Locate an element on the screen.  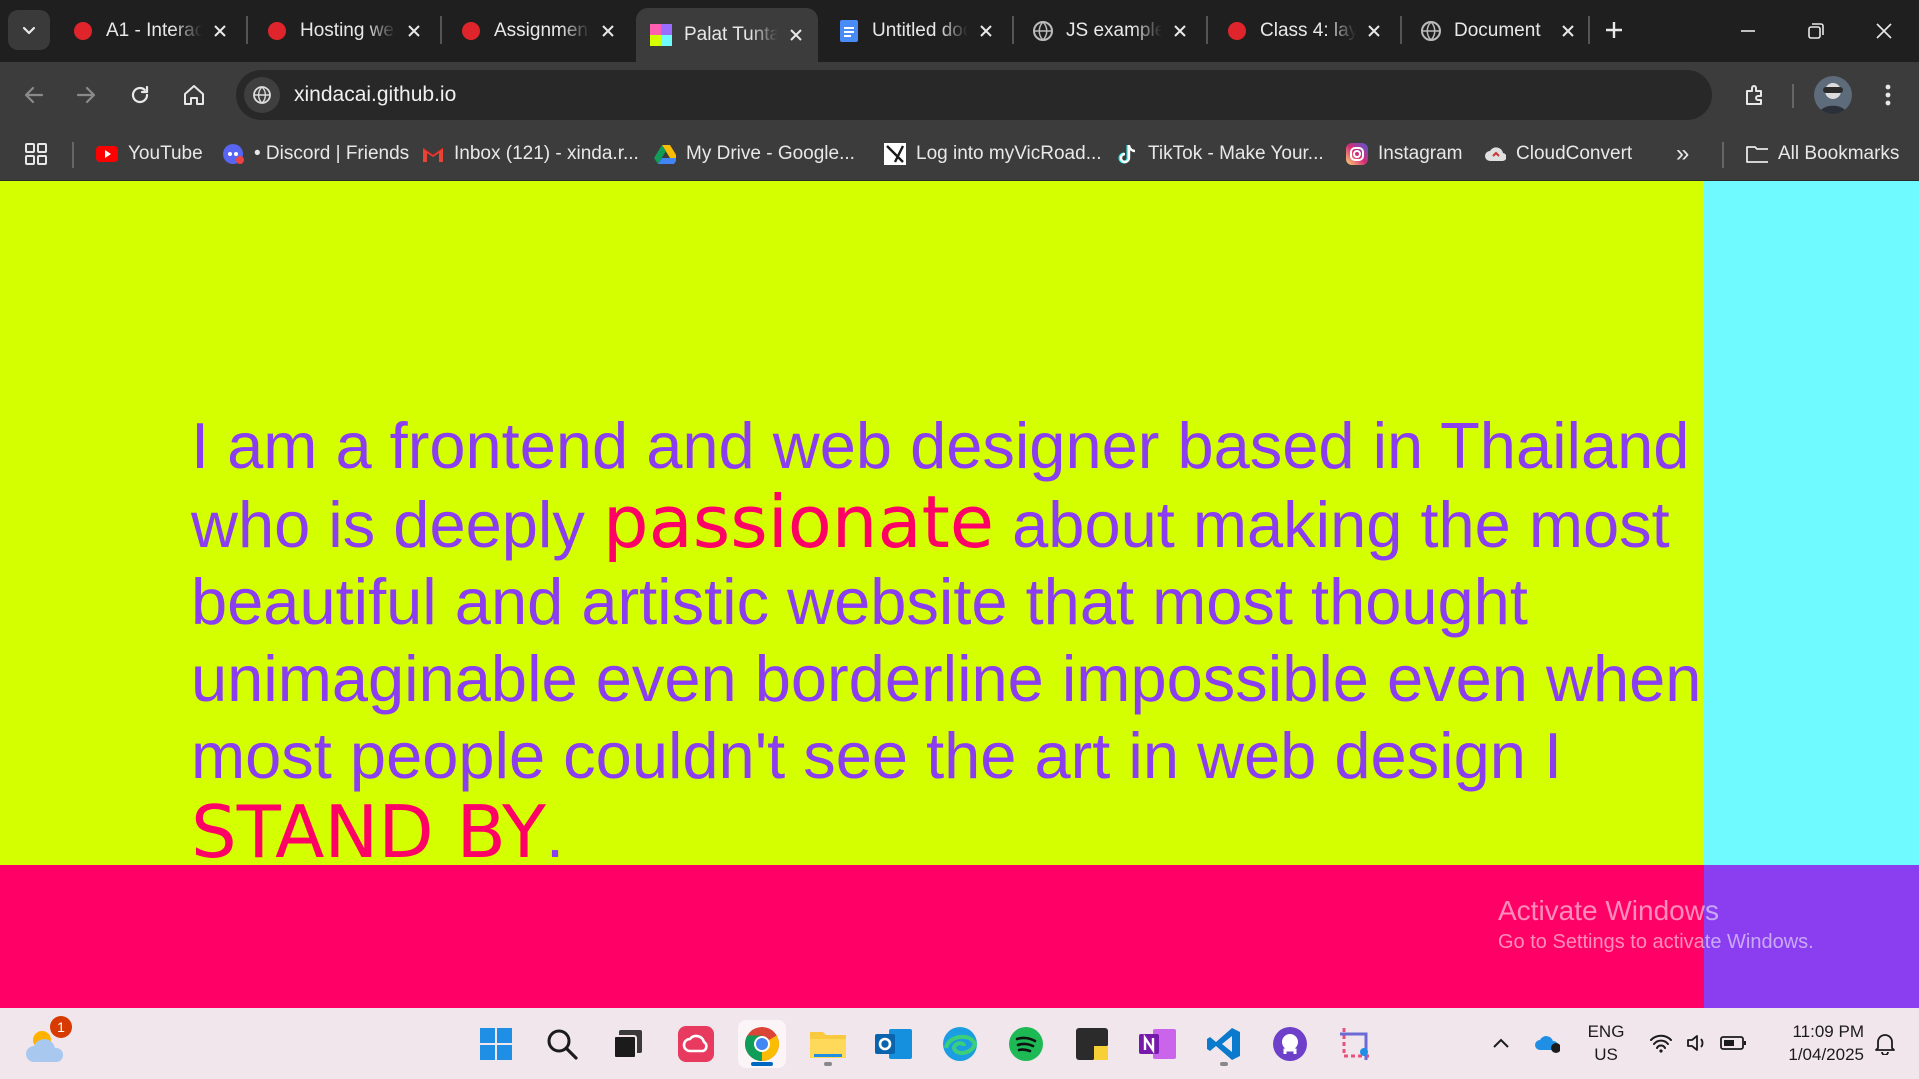
show-hidden-icons-button is located at coordinates (1501, 1043).